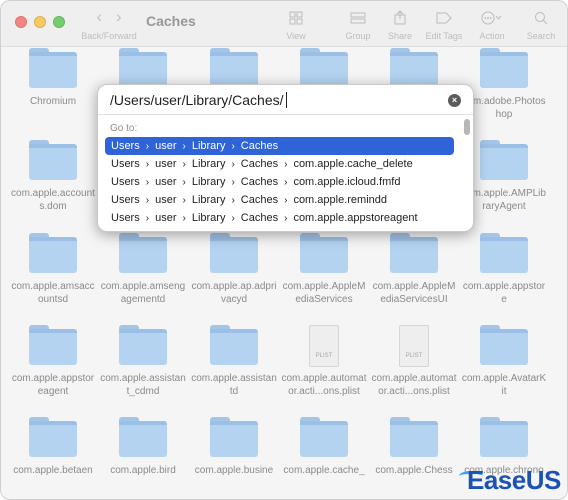 This screenshot has width=568, height=500. Describe the element at coordinates (454, 100) in the screenshot. I see `clear-path-button: ×` at that location.